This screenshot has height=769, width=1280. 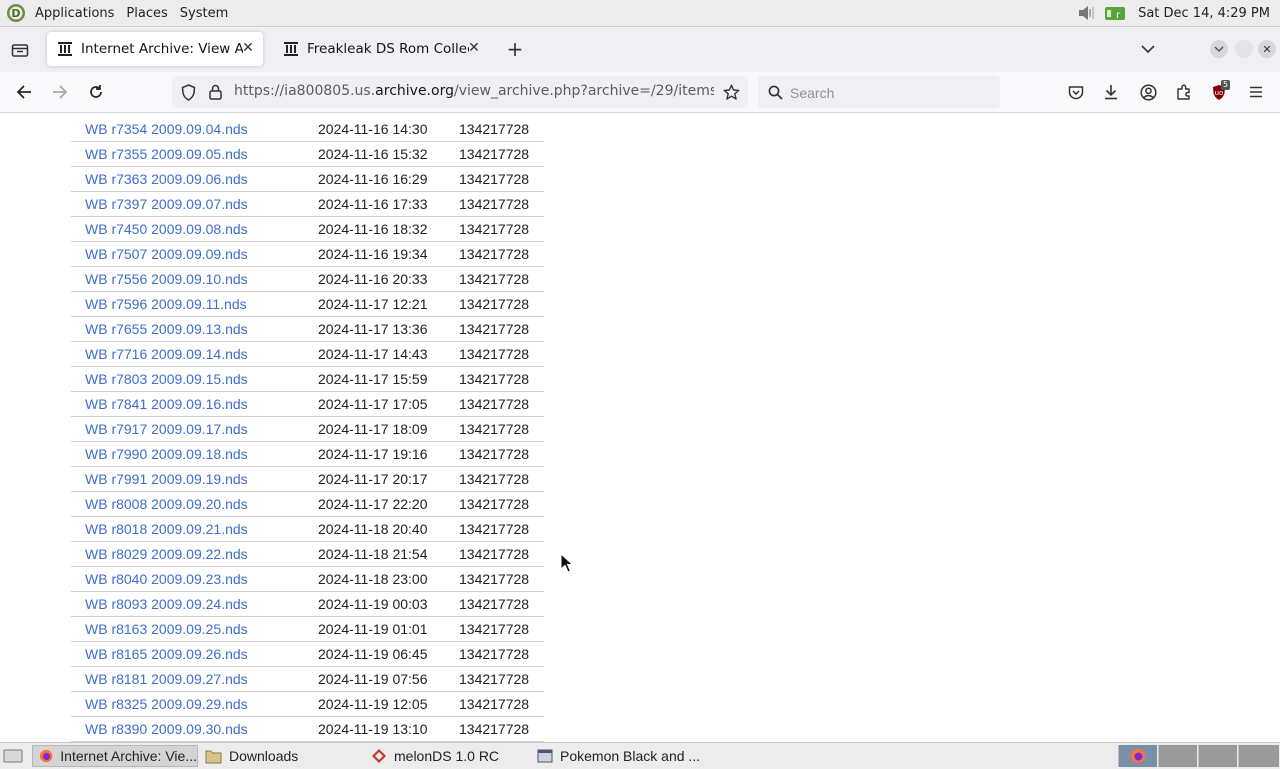 I want to click on tab-freakleak-collection: Freakleak DS Rom Collection ✕, so click(x=381, y=49).